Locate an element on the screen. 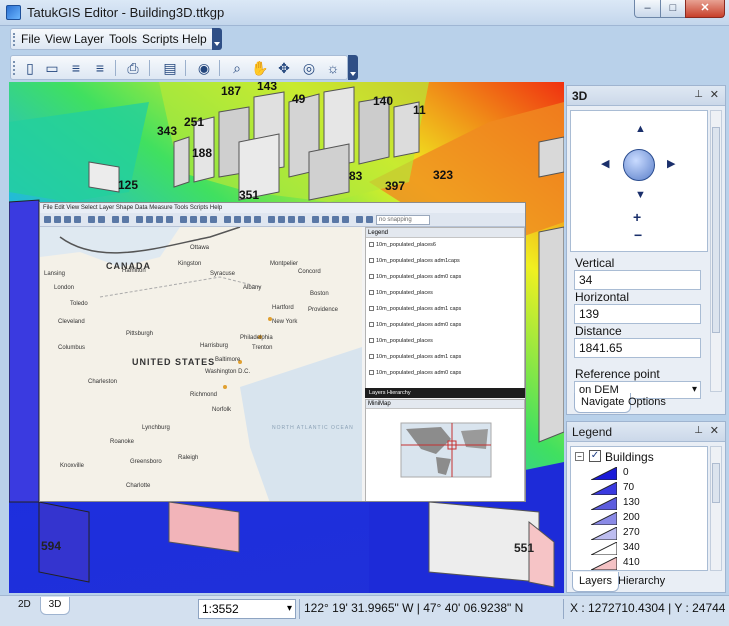  legend-class-row: 410 is located at coordinates (646, 563).